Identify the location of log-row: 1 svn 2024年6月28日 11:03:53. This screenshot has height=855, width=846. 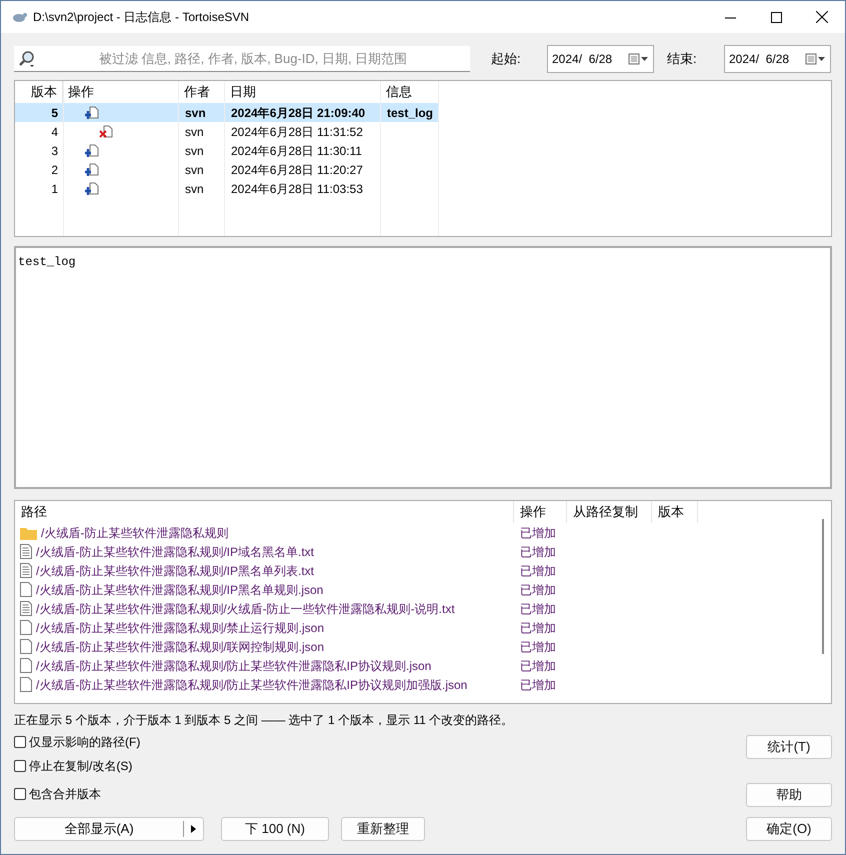
(227, 188).